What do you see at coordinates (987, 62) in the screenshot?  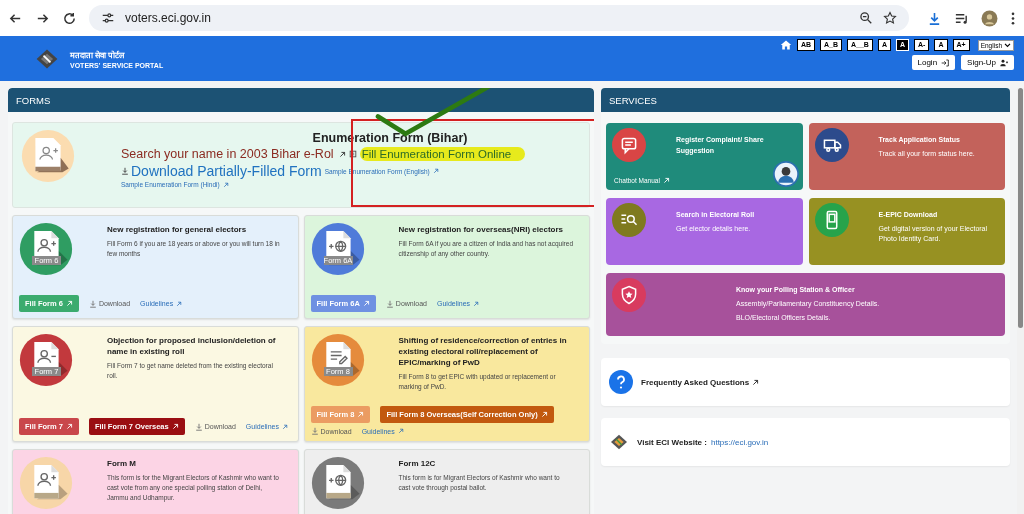 I see `sign-up-button: Sign-Up` at bounding box center [987, 62].